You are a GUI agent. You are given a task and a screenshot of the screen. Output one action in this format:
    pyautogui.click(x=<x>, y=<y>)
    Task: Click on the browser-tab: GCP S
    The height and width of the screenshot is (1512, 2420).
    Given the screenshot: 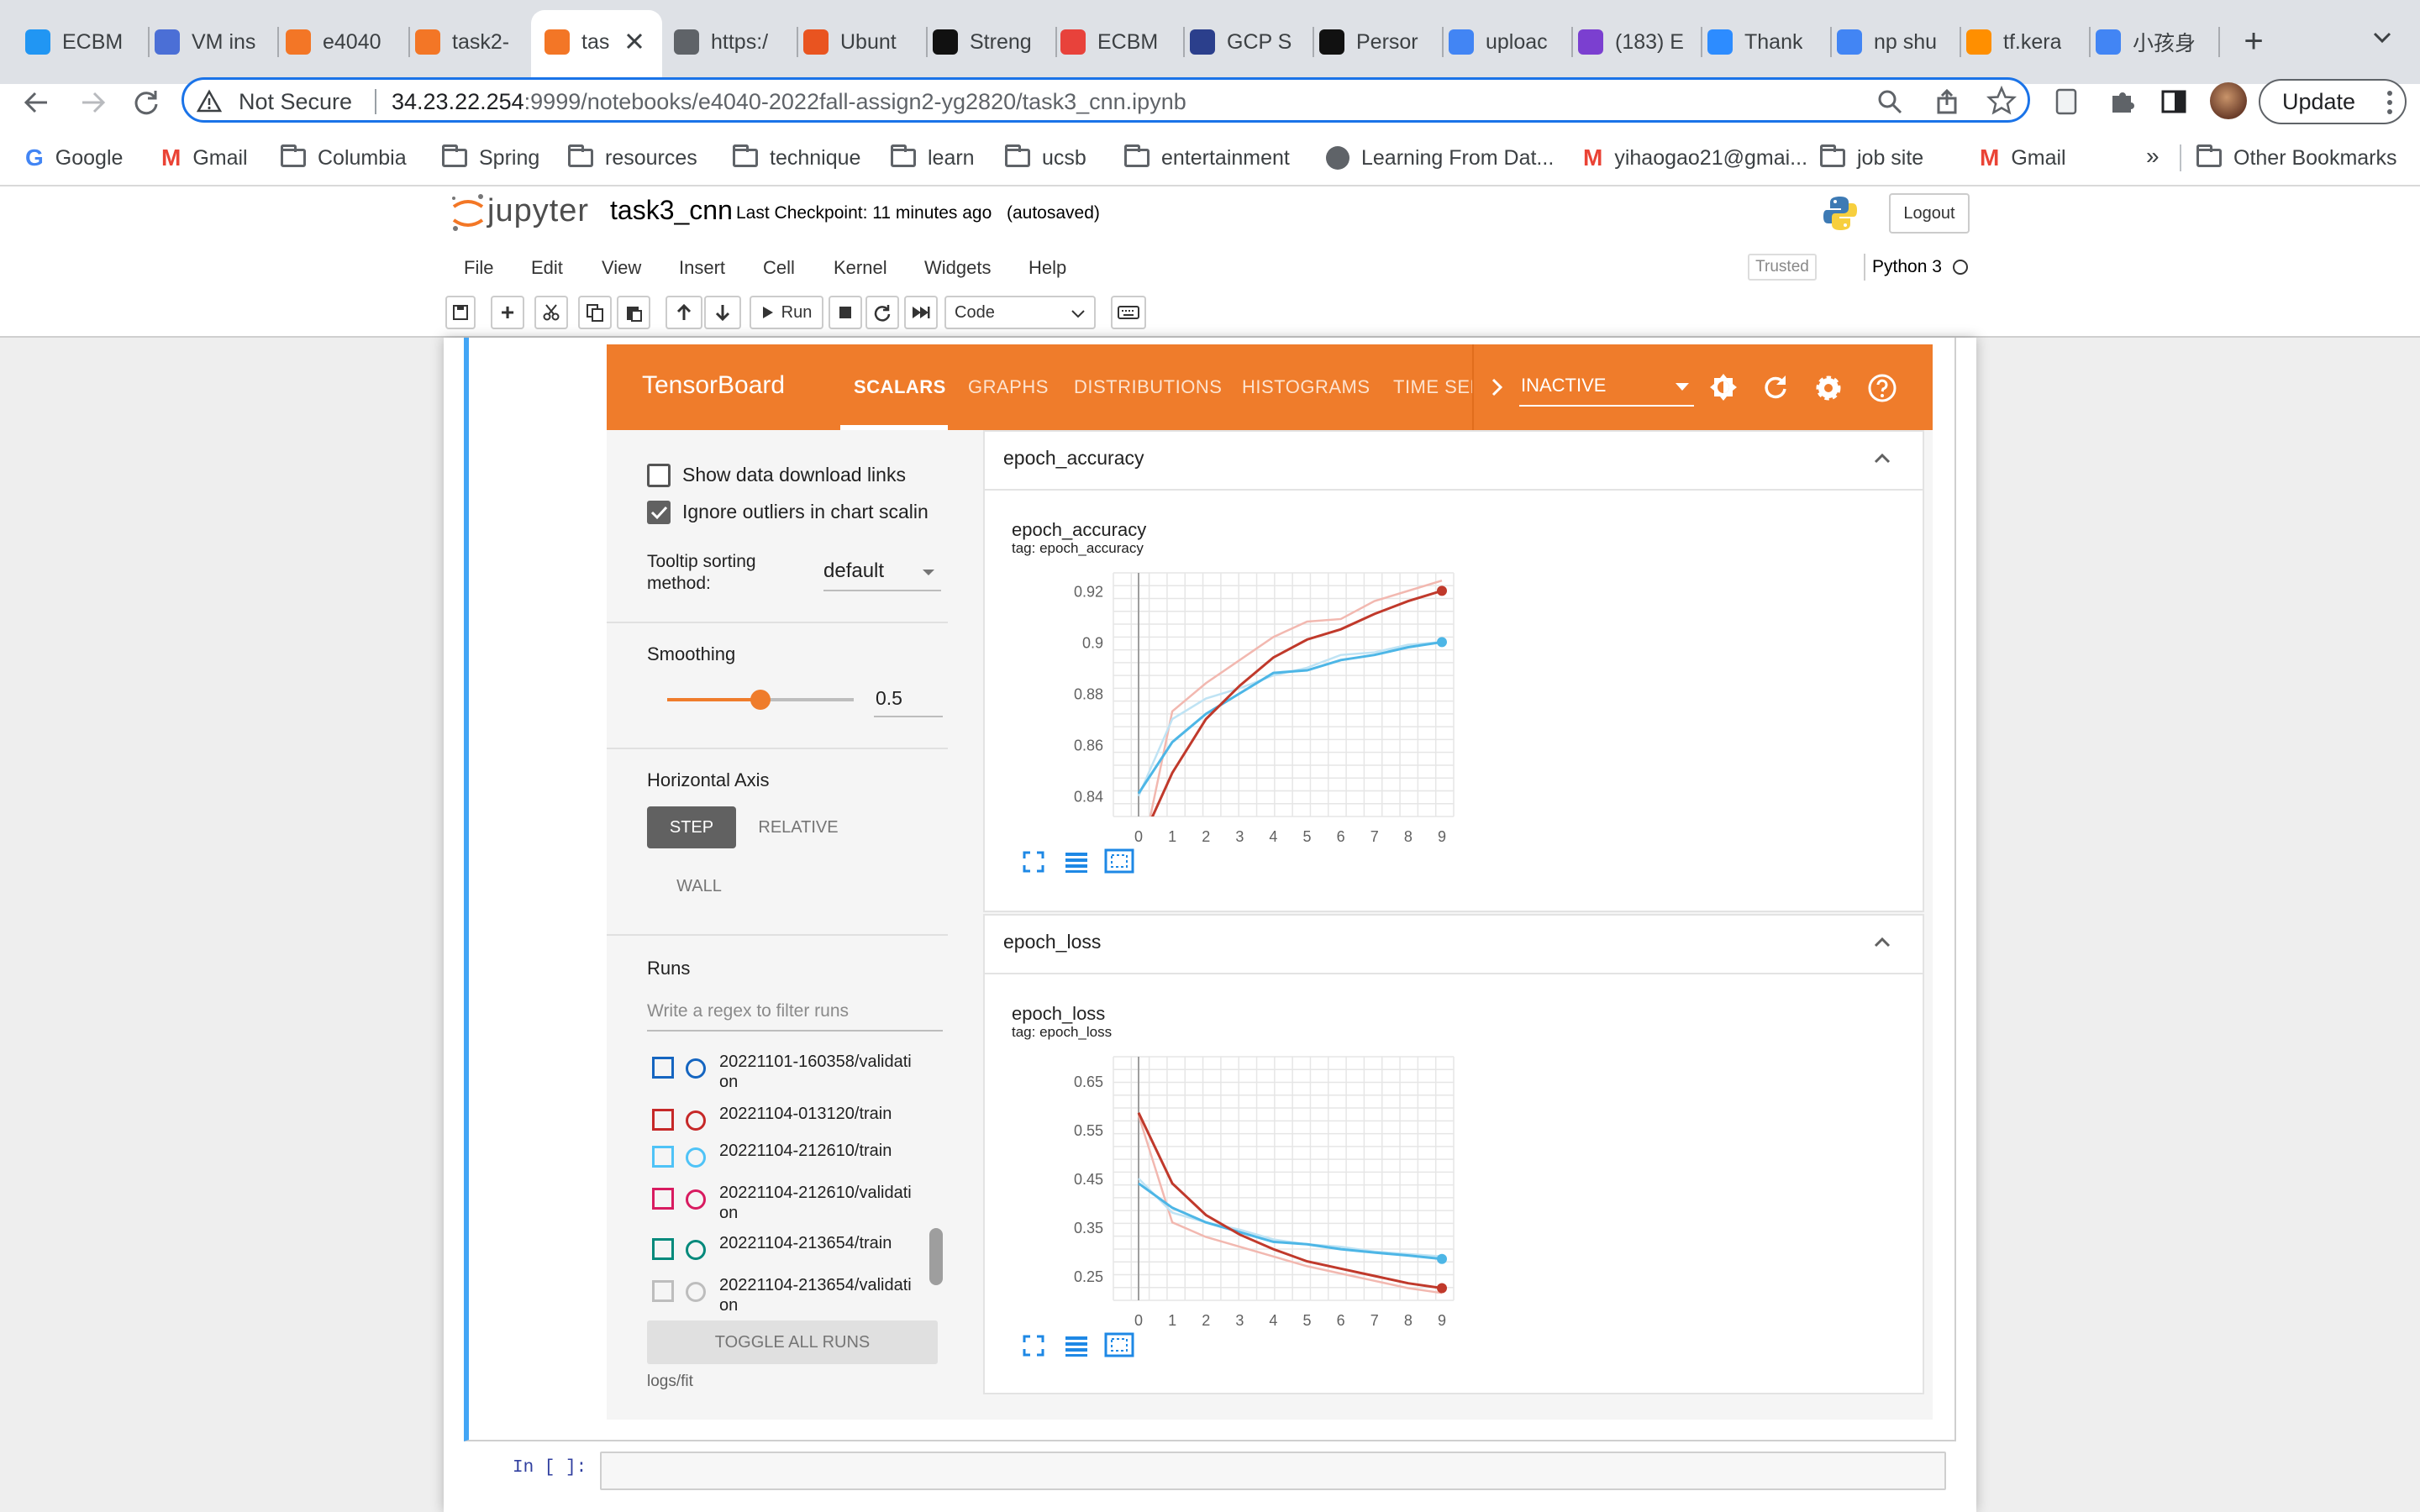 What is the action you would take?
    pyautogui.click(x=1243, y=42)
    